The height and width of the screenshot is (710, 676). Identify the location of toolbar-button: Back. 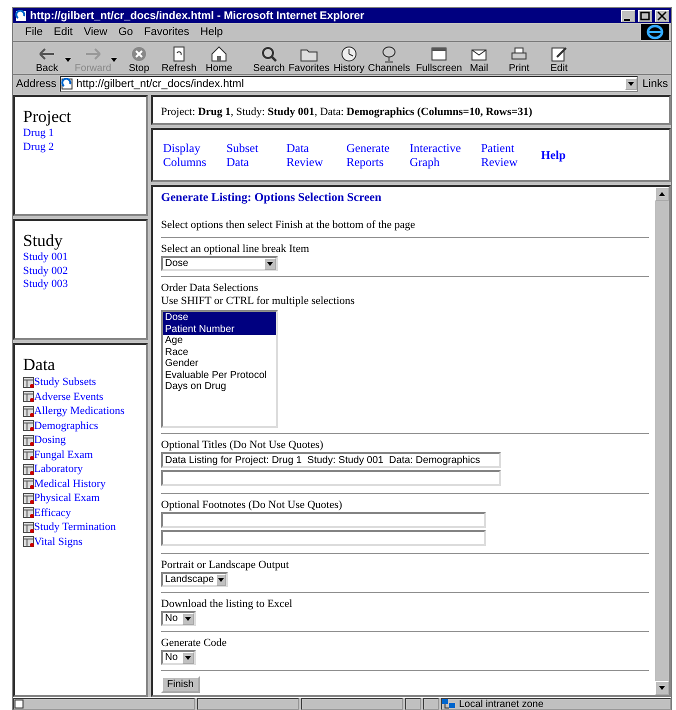
(47, 59).